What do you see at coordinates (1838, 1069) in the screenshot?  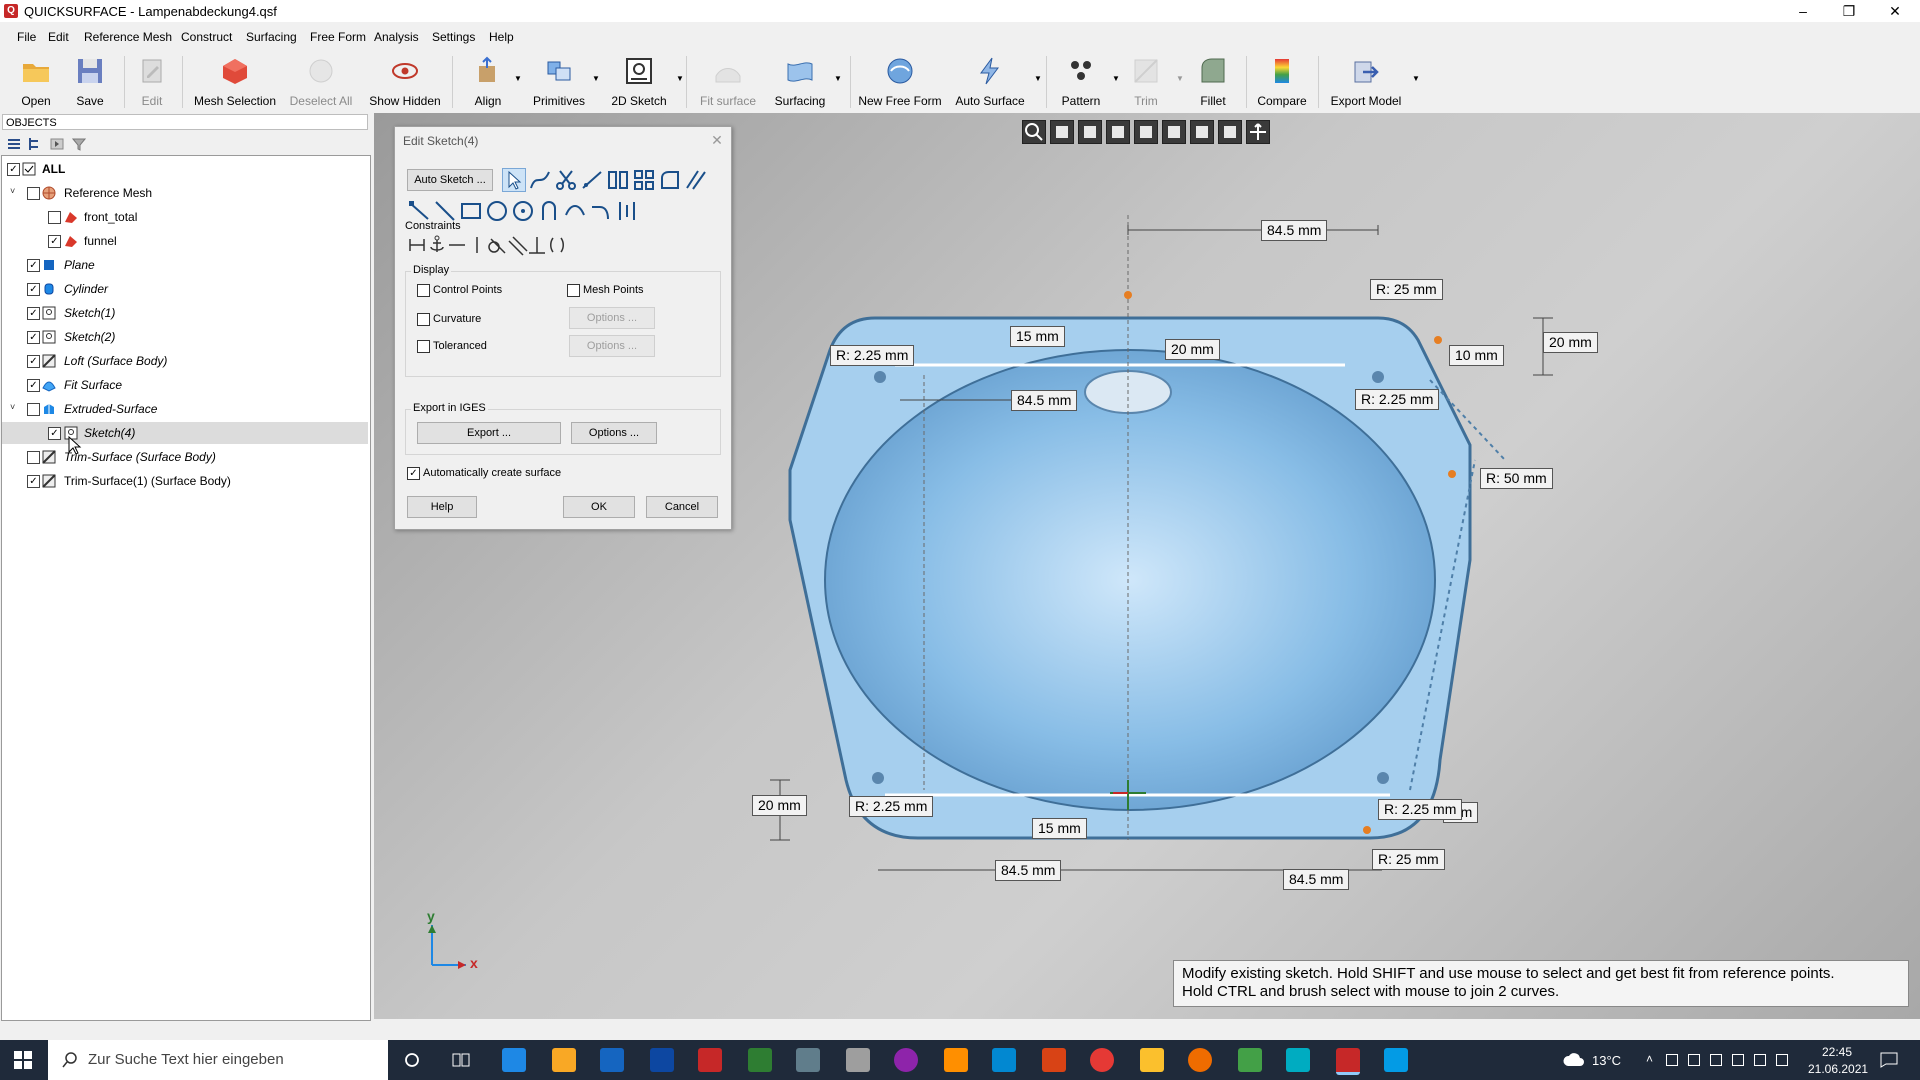 I see `clock-date: 21.06.2021` at bounding box center [1838, 1069].